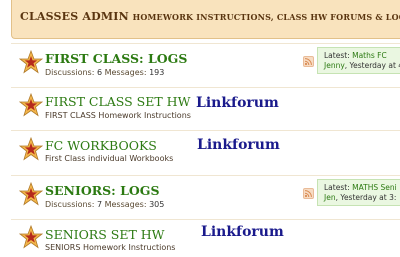 This screenshot has height=257, width=400. Describe the element at coordinates (110, 247) in the screenshot. I see `forum-description: SENIORS Homework Instructions` at that location.